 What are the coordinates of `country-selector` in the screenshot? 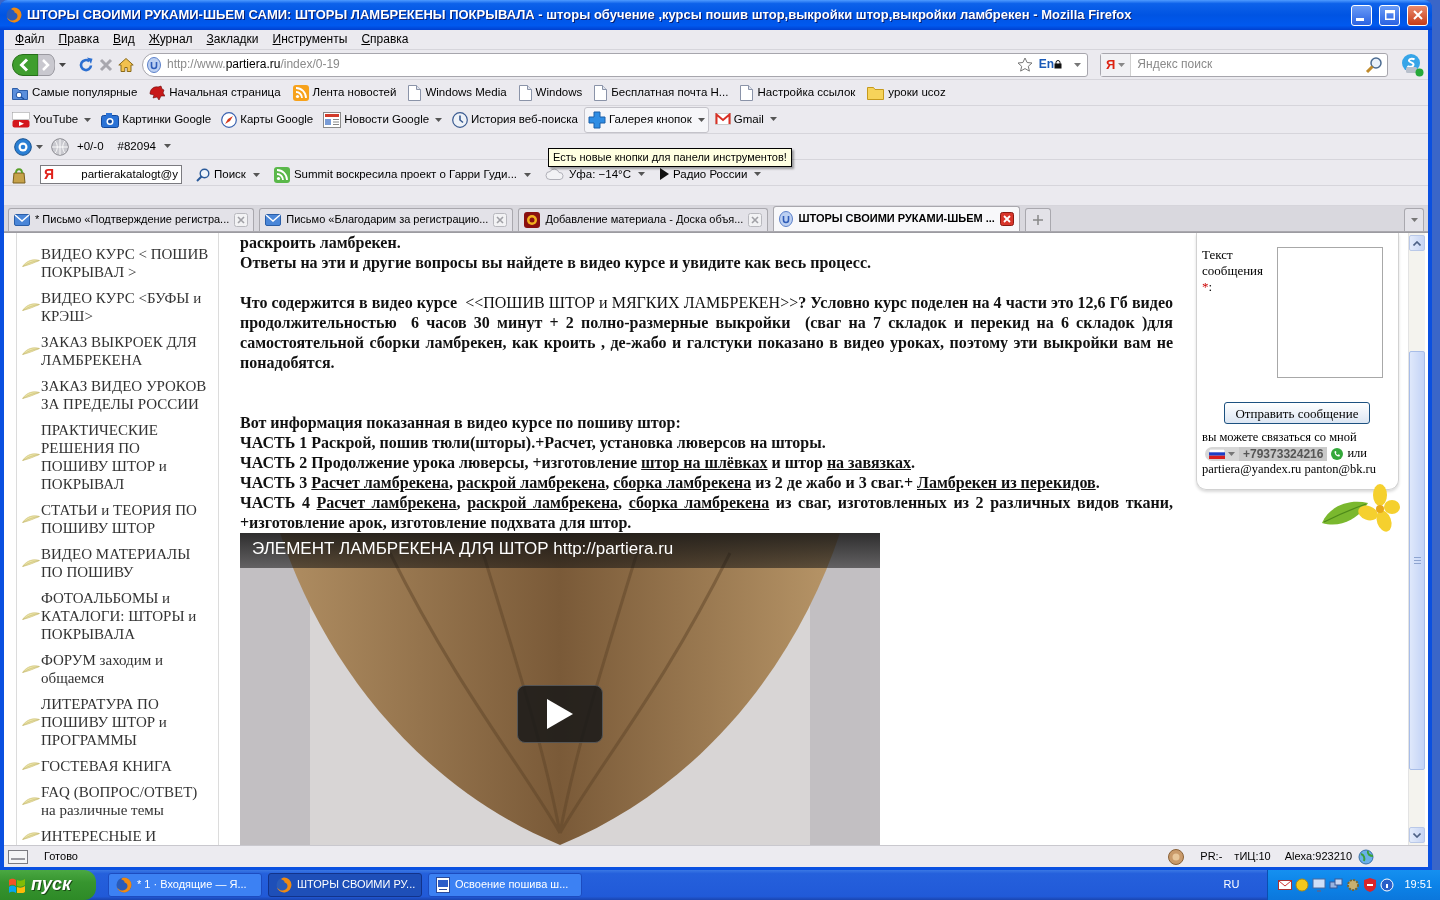 It's located at (1222, 453).